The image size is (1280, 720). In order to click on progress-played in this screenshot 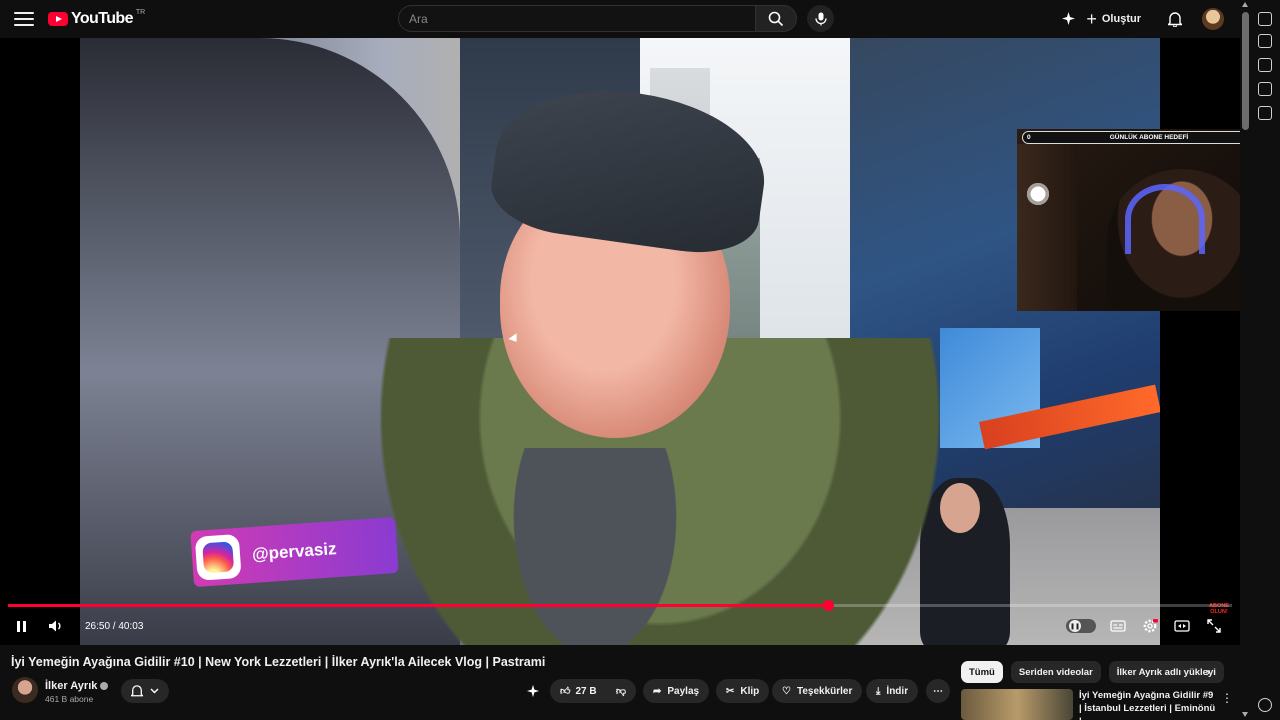, I will do `click(418, 605)`.